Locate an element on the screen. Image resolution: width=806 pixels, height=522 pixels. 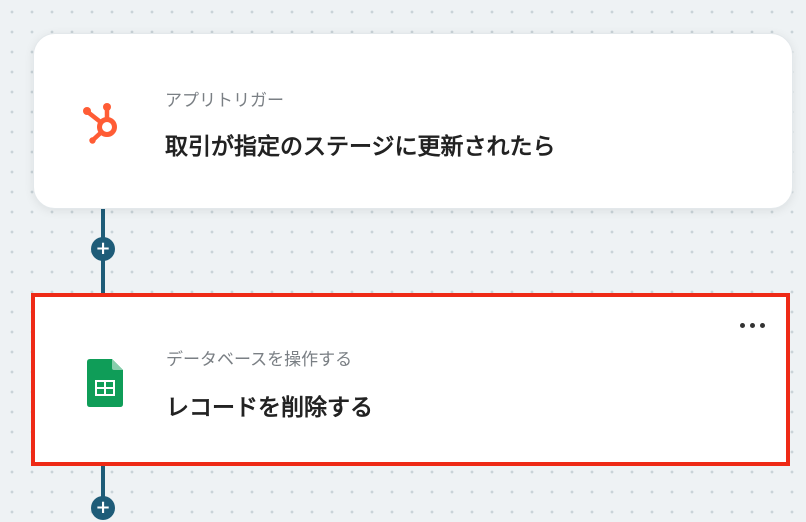
action-type-label: データベースを操作する is located at coordinates (259, 360).